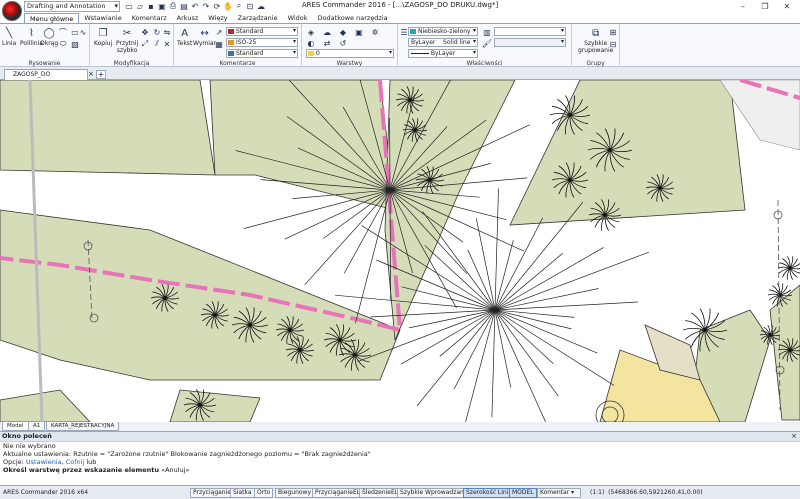 The height and width of the screenshot is (499, 800). What do you see at coordinates (49, 33) in the screenshot?
I see `circle-icon: ◯` at bounding box center [49, 33].